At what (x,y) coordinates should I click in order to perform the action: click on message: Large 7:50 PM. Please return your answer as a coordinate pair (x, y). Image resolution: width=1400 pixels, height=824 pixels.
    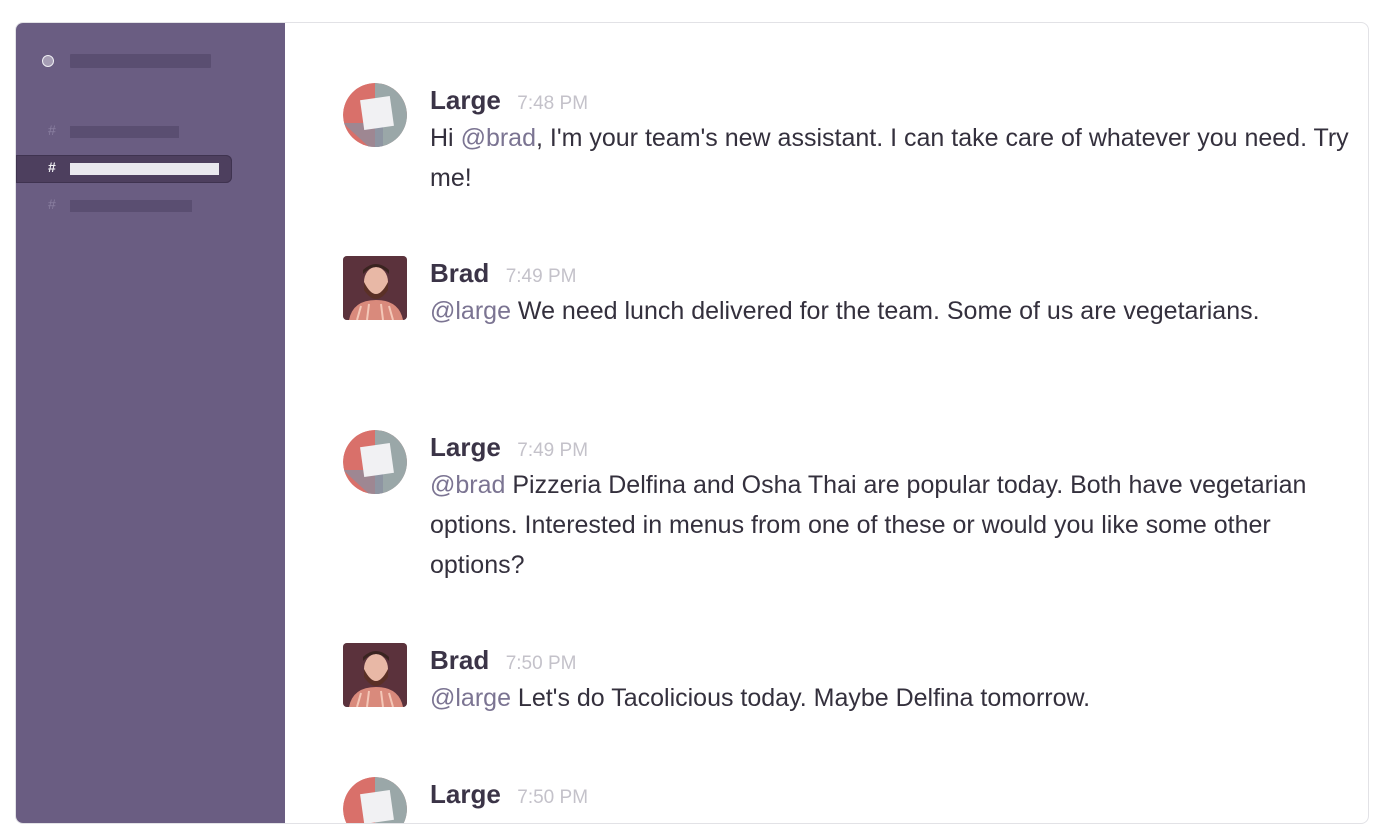
    Looking at the image, I should click on (848, 800).